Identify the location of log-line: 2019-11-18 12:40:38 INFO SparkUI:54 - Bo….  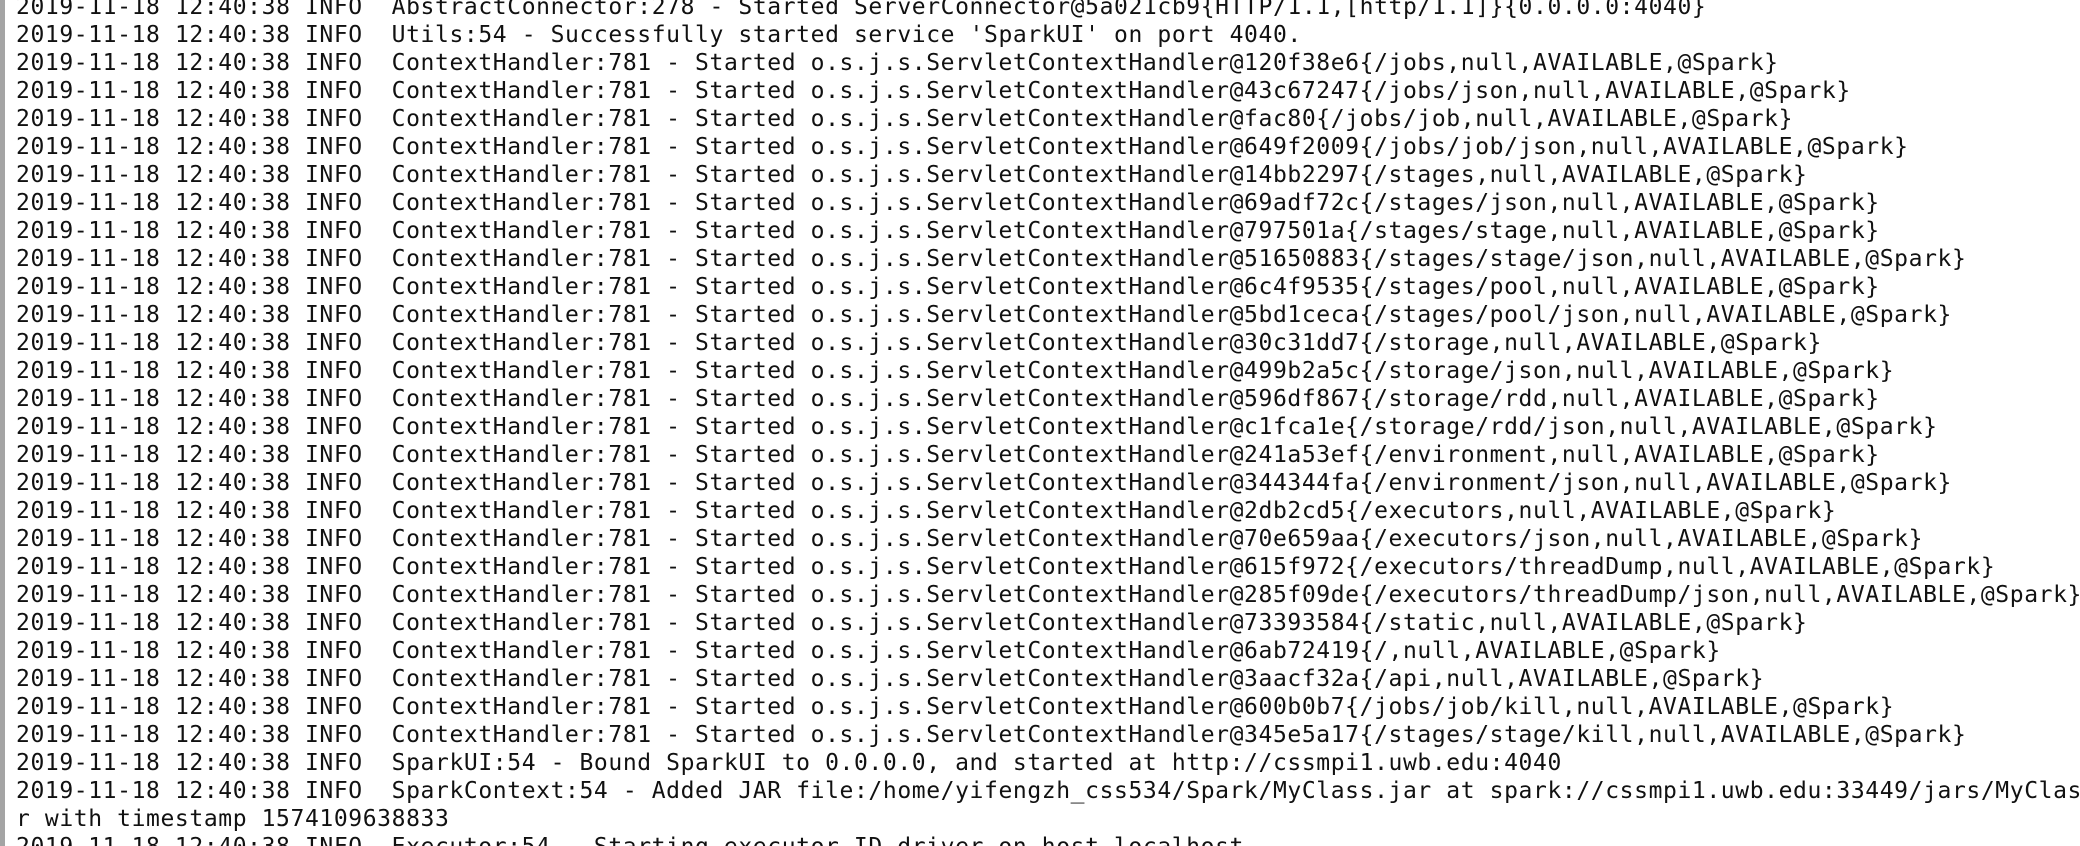
(1041, 763).